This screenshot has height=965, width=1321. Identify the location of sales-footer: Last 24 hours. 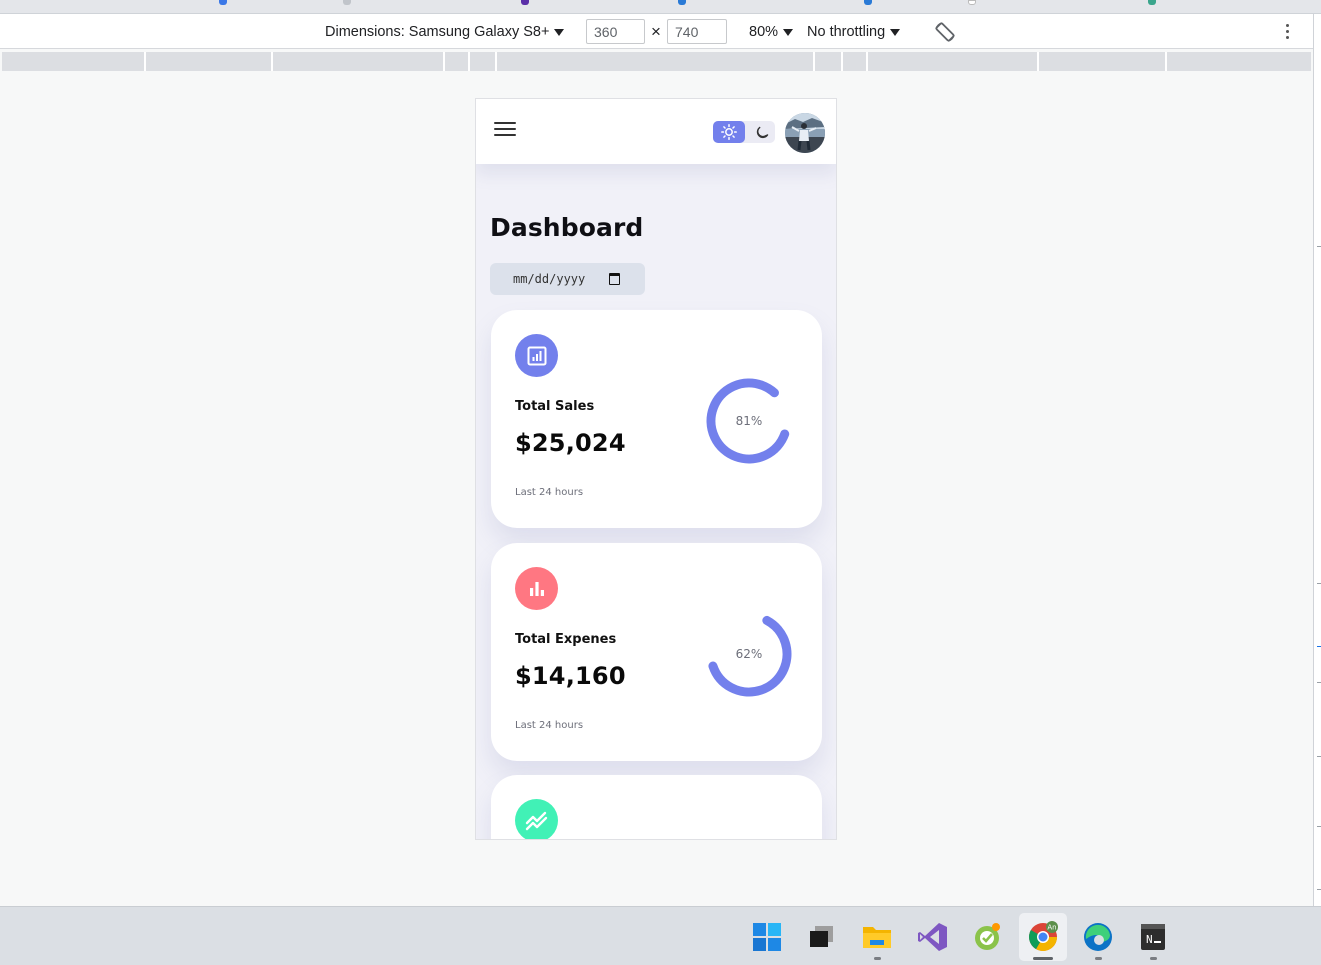
(549, 492).